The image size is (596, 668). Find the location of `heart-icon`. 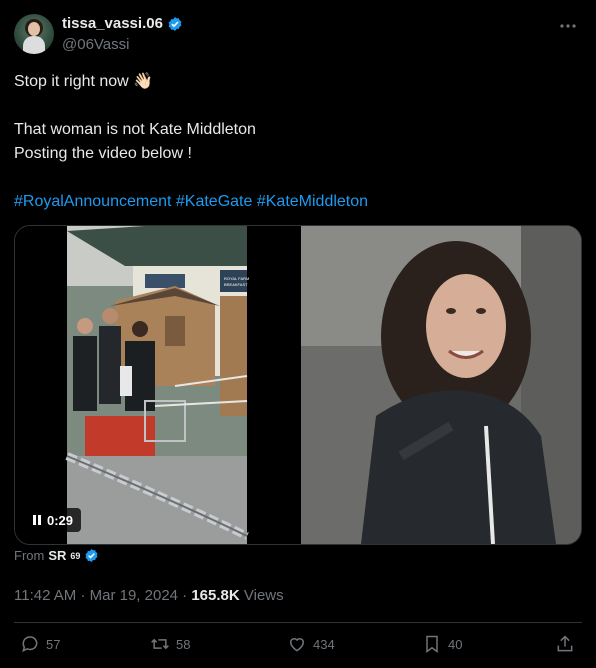

heart-icon is located at coordinates (297, 645).